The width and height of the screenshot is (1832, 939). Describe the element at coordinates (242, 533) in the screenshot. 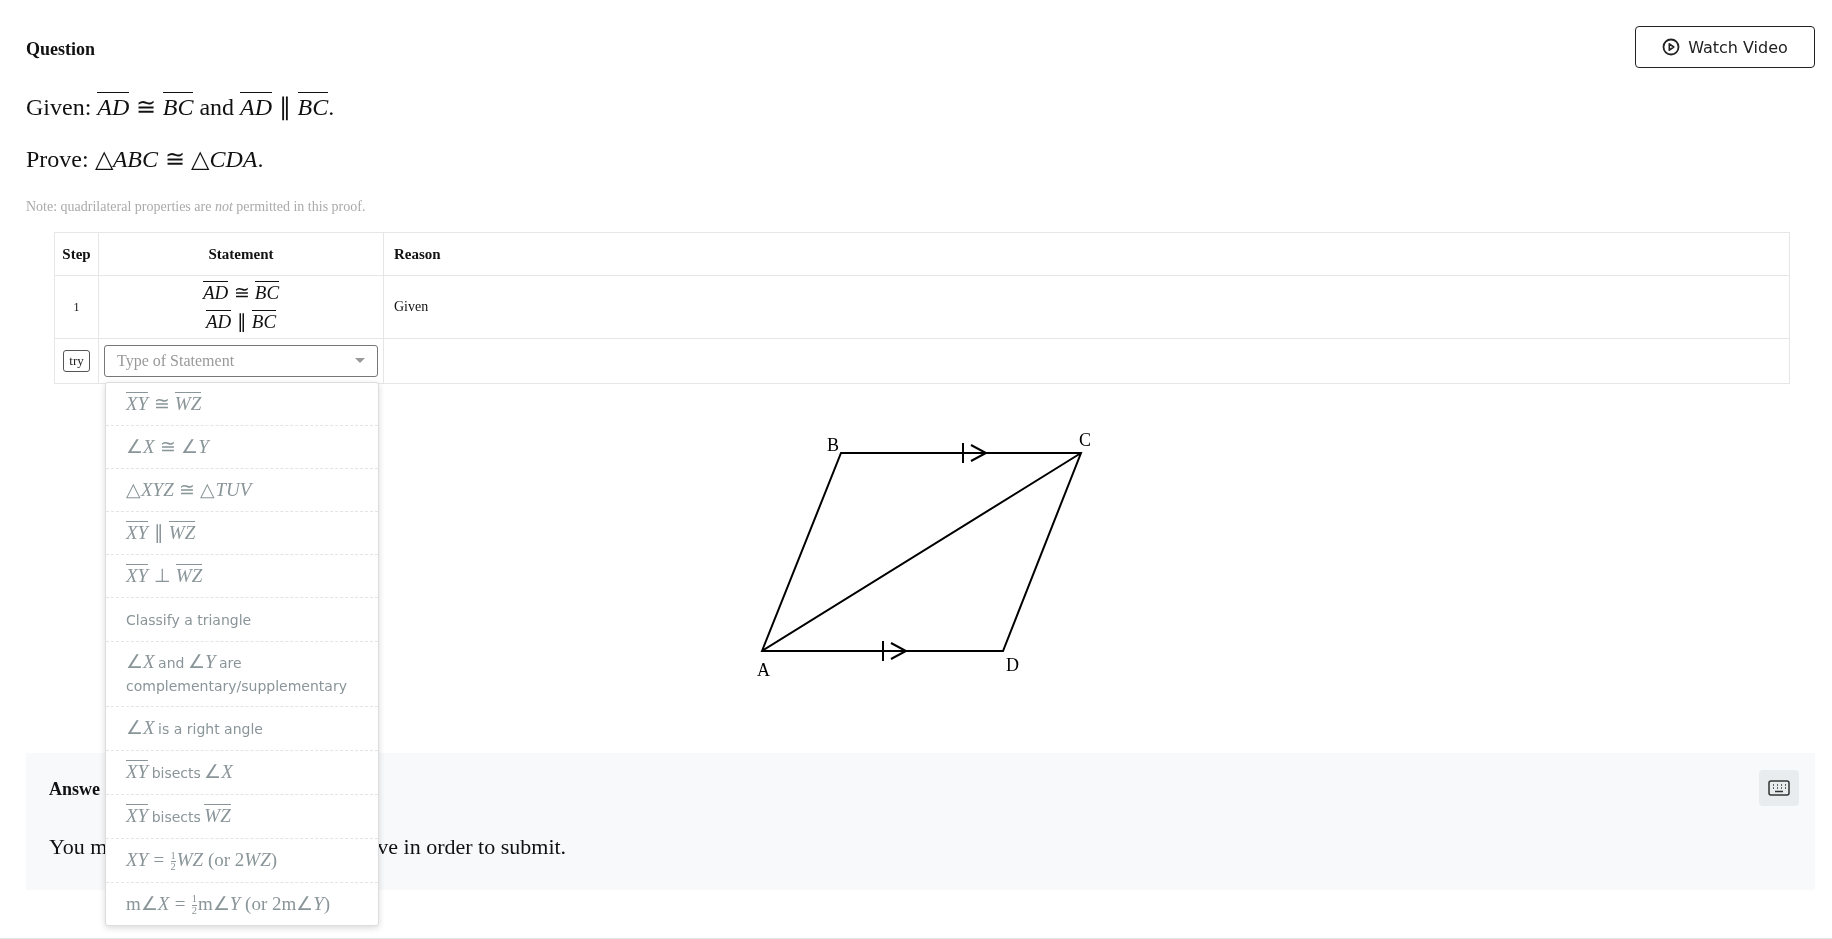

I see `statement-type-option: XY ∥ WZ` at that location.